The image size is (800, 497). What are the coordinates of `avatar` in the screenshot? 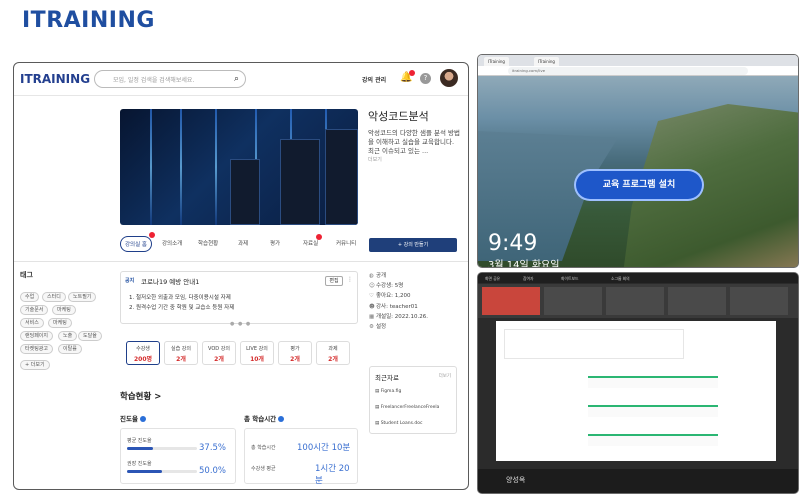 It's located at (449, 78).